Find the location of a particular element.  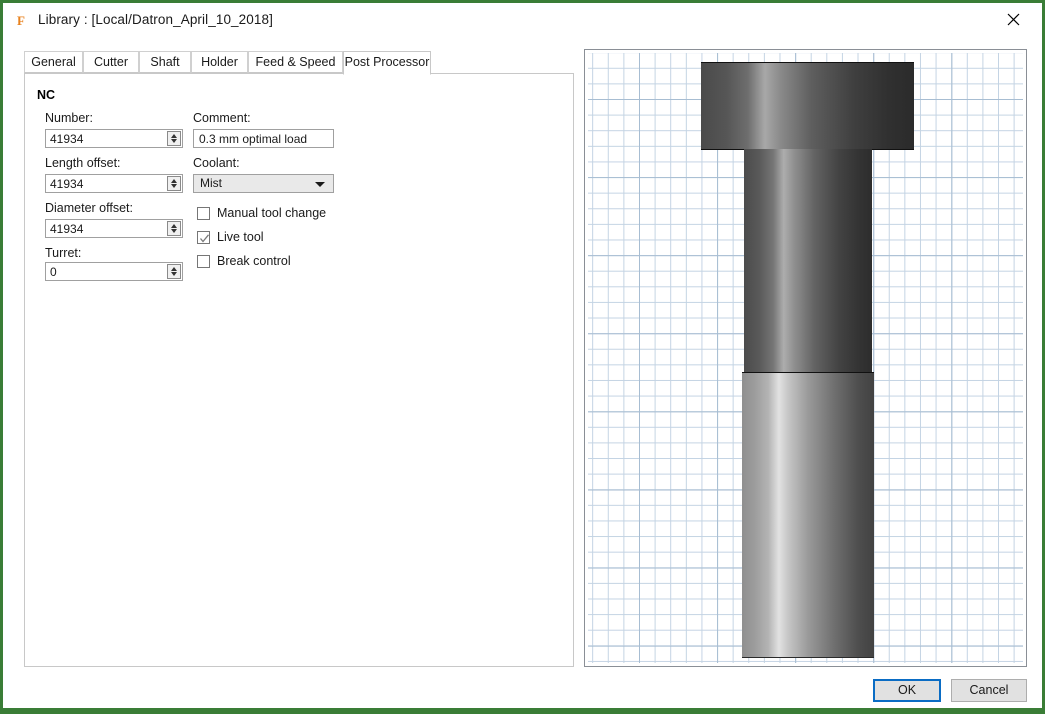

tab-shaft: Shaft is located at coordinates (165, 62).